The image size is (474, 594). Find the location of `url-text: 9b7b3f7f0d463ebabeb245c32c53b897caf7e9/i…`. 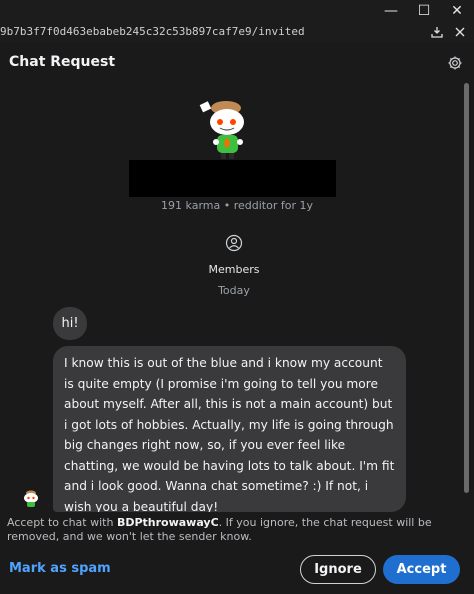

url-text: 9b7b3f7f0d463ebabeb245c32c53b897caf7e9/i… is located at coordinates (152, 31).